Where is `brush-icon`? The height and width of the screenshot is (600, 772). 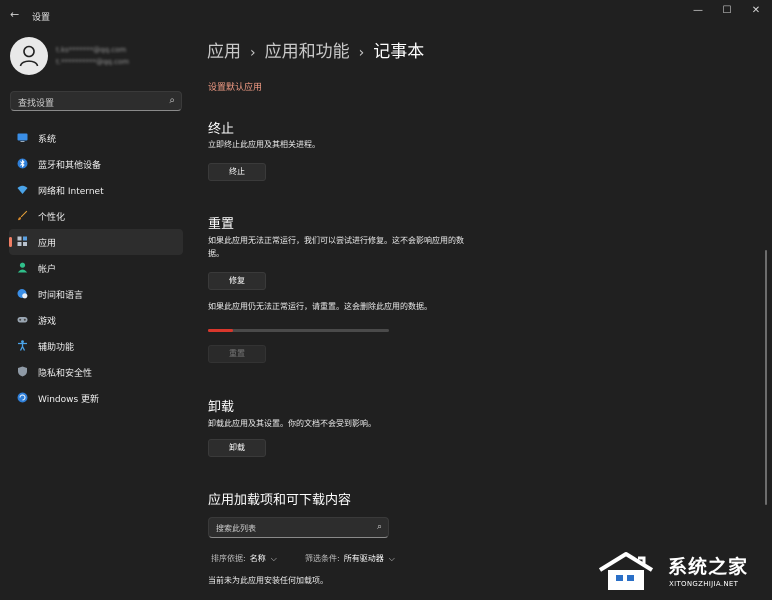 brush-icon is located at coordinates (22, 215).